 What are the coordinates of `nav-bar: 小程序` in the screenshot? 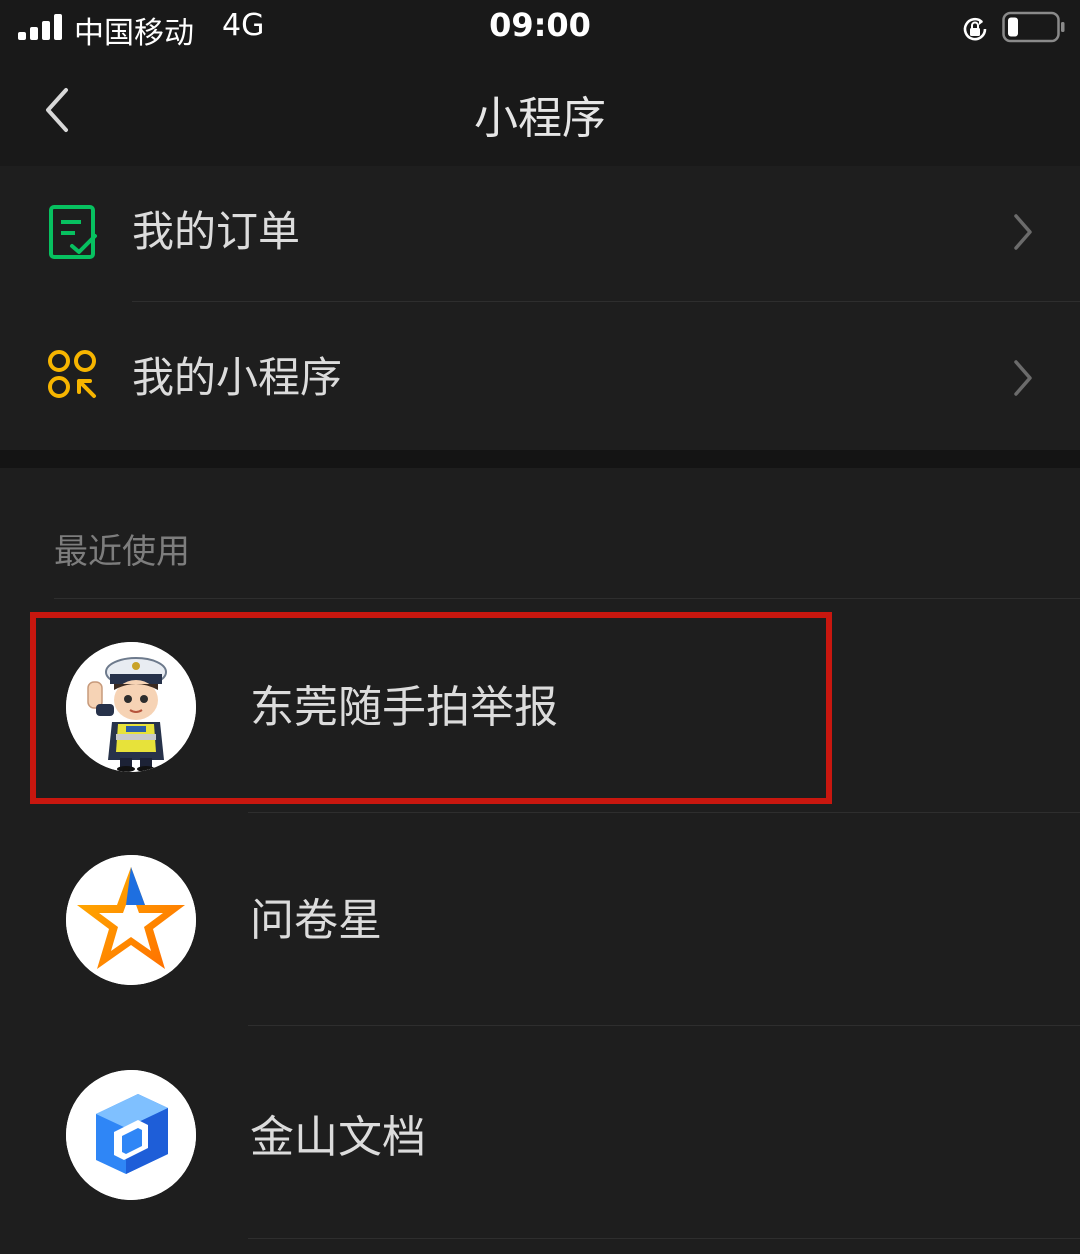 It's located at (540, 111).